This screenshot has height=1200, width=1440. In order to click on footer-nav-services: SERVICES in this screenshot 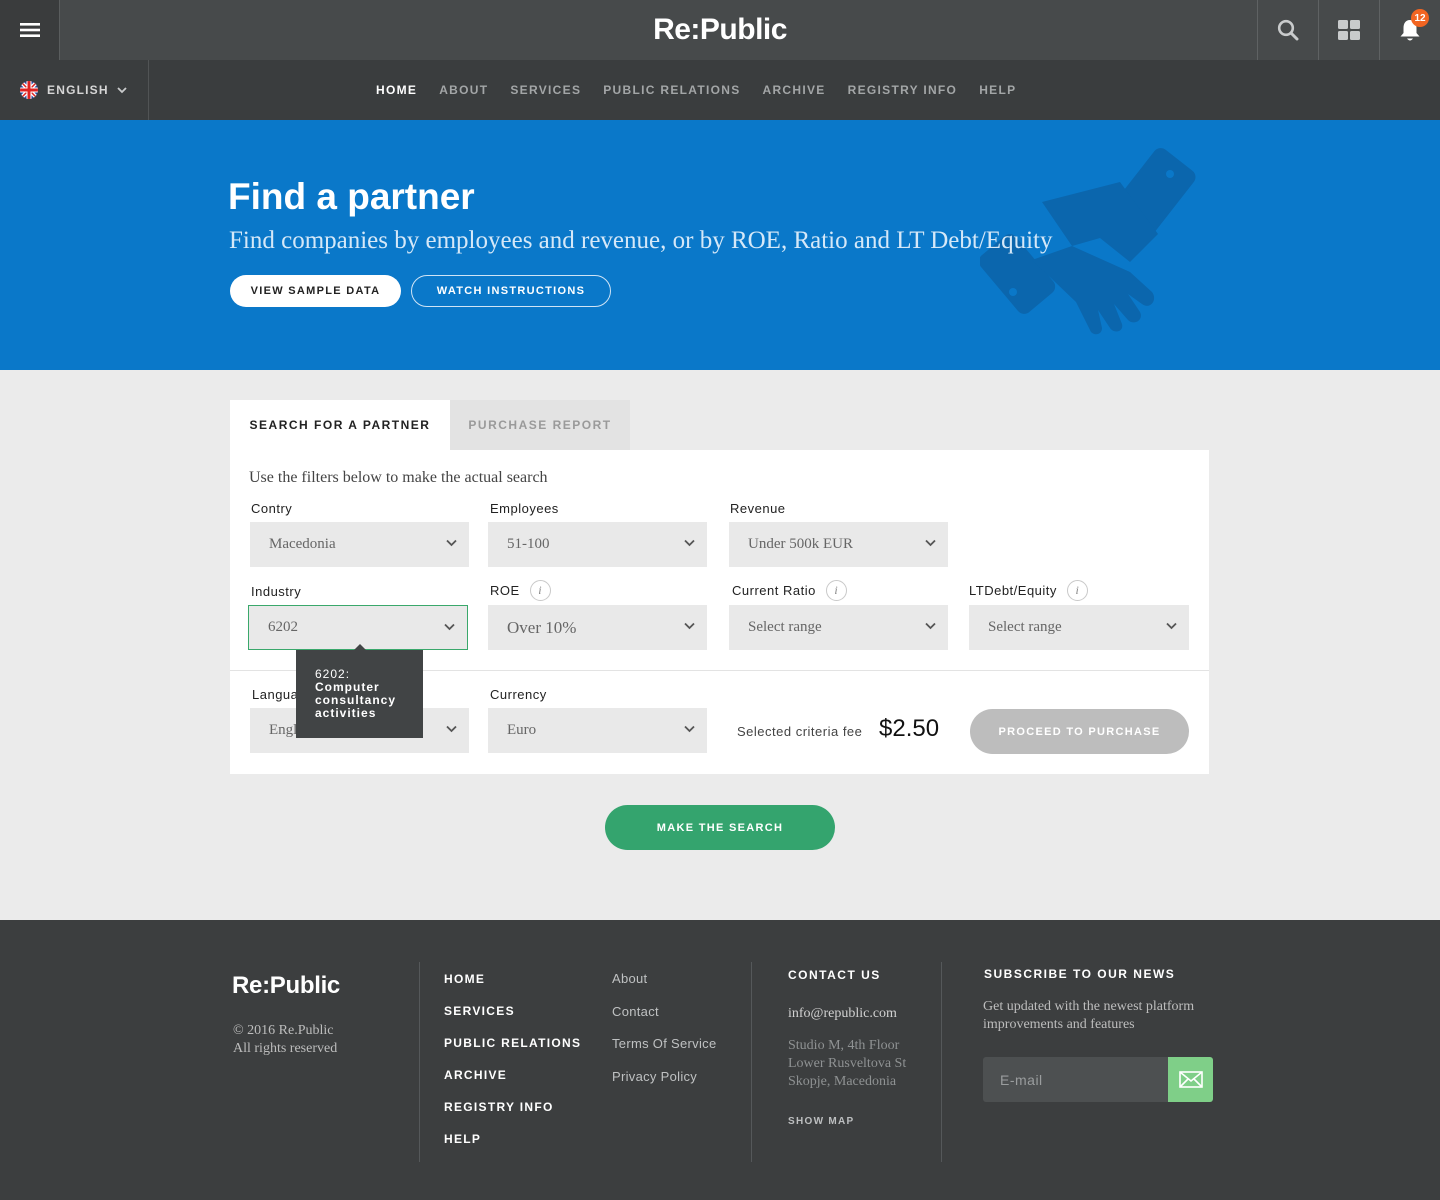, I will do `click(512, 1011)`.